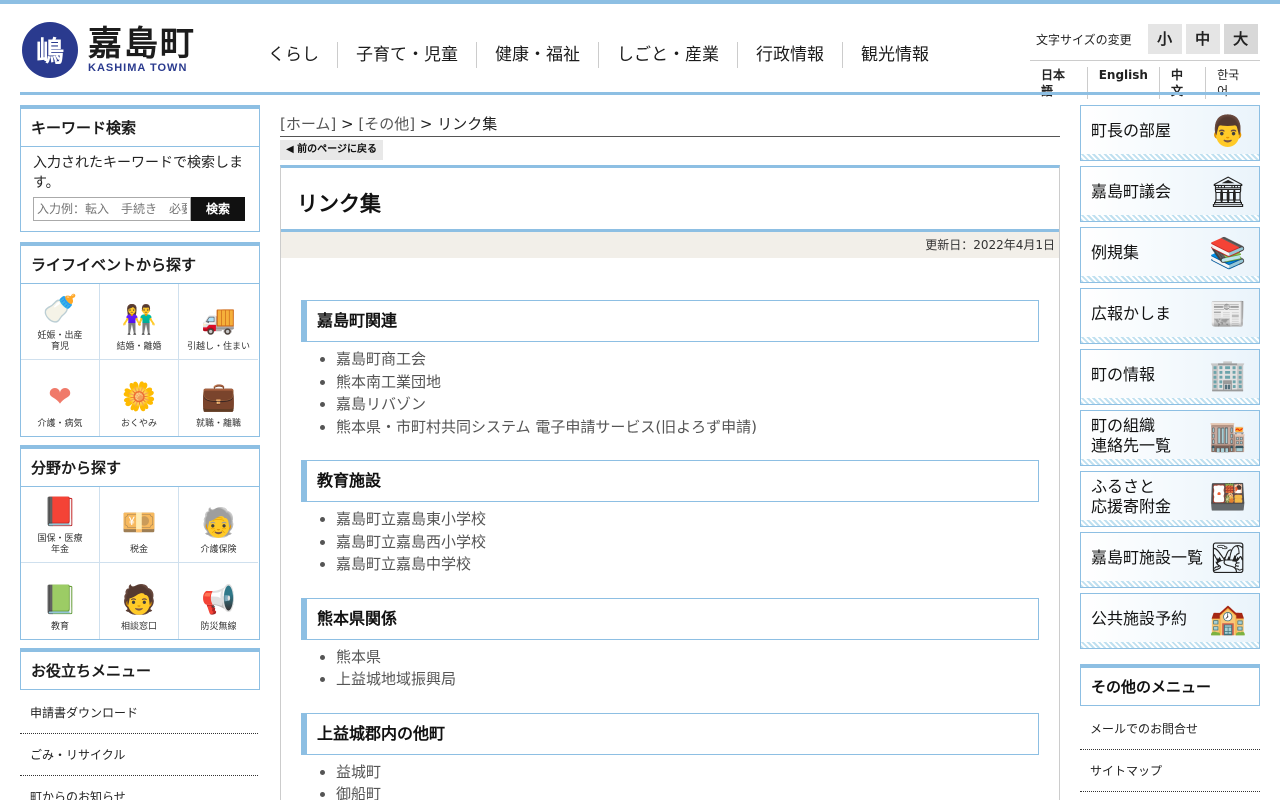 The width and height of the screenshot is (1280, 800). What do you see at coordinates (138, 550) in the screenshot?
I see `grid-item-label: 税金` at bounding box center [138, 550].